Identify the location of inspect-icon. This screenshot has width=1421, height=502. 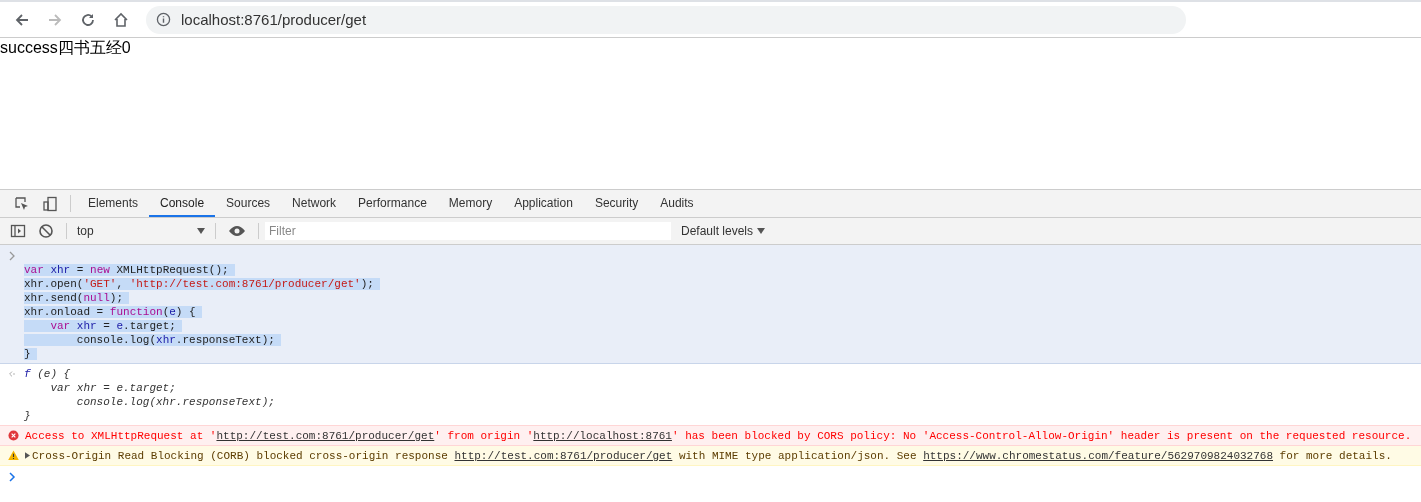
(22, 203).